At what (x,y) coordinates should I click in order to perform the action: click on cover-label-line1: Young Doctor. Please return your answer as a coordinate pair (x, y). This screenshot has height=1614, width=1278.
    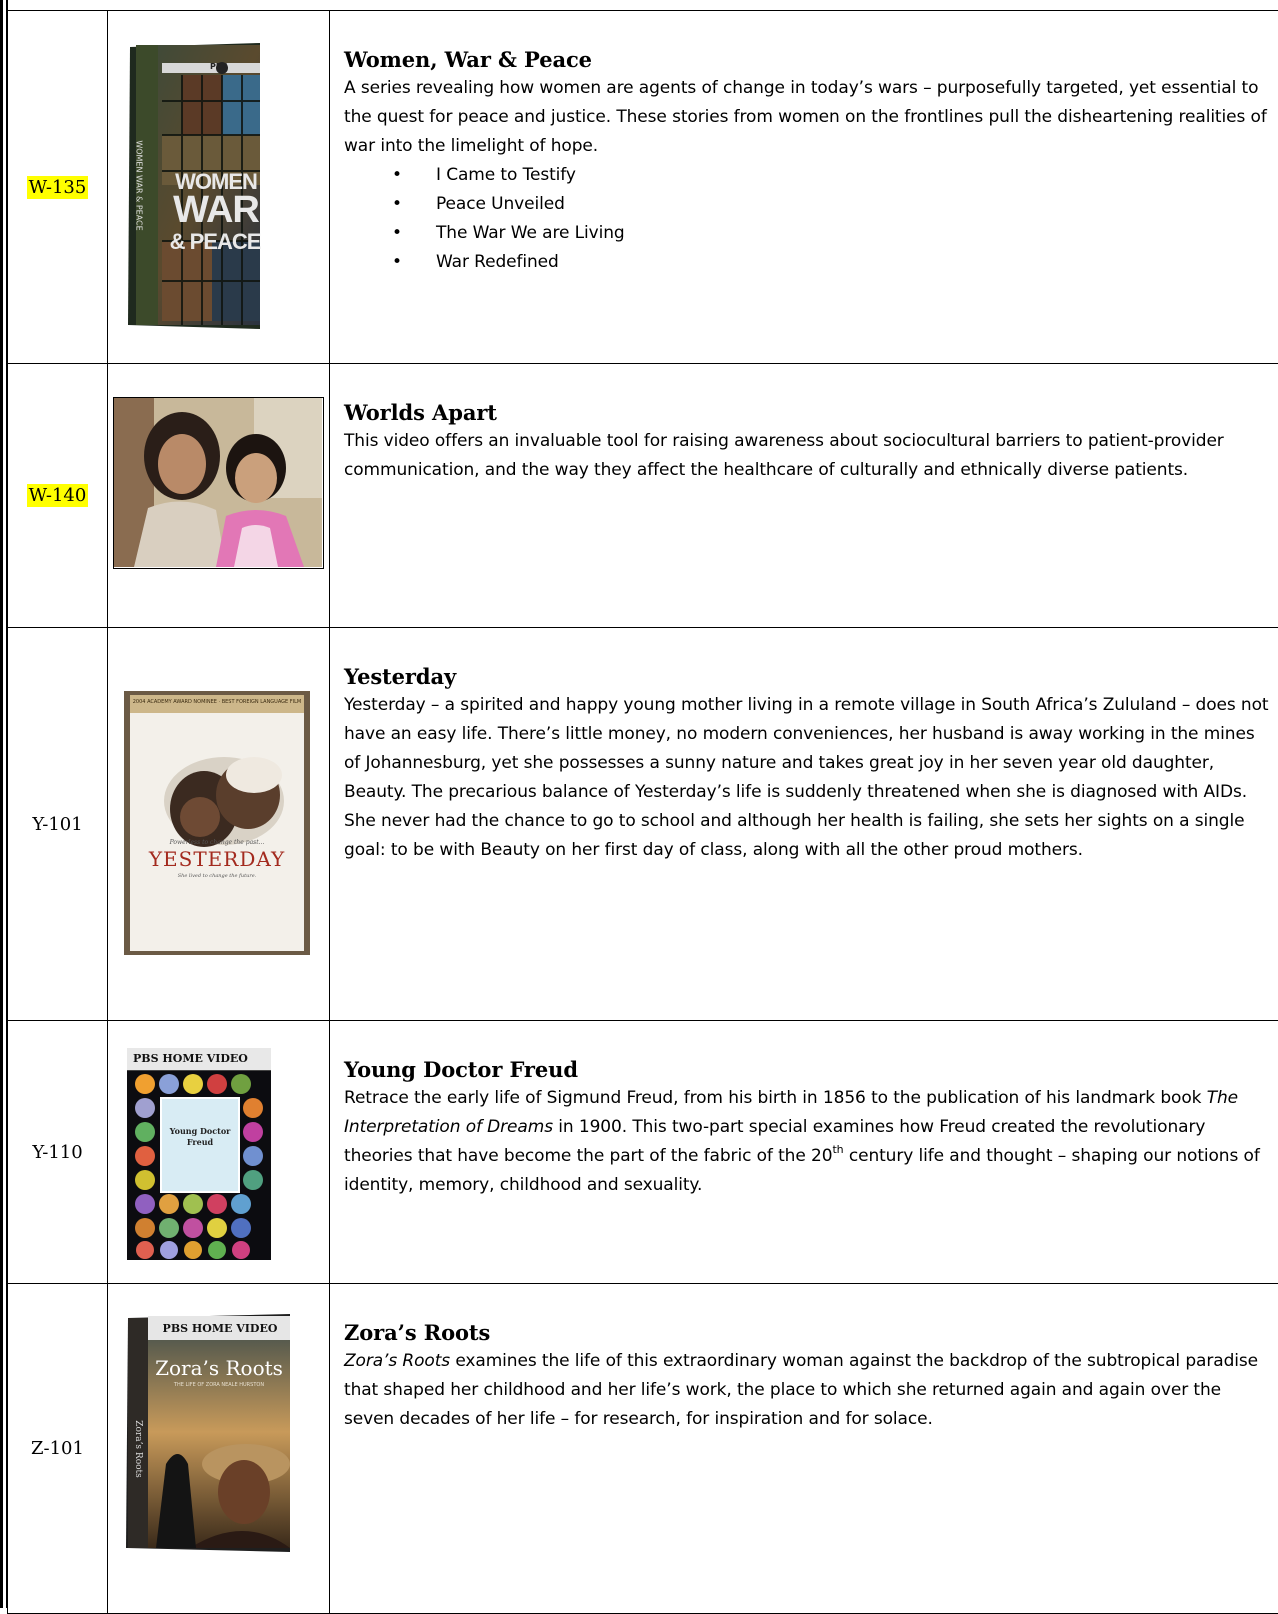
    Looking at the image, I should click on (200, 1131).